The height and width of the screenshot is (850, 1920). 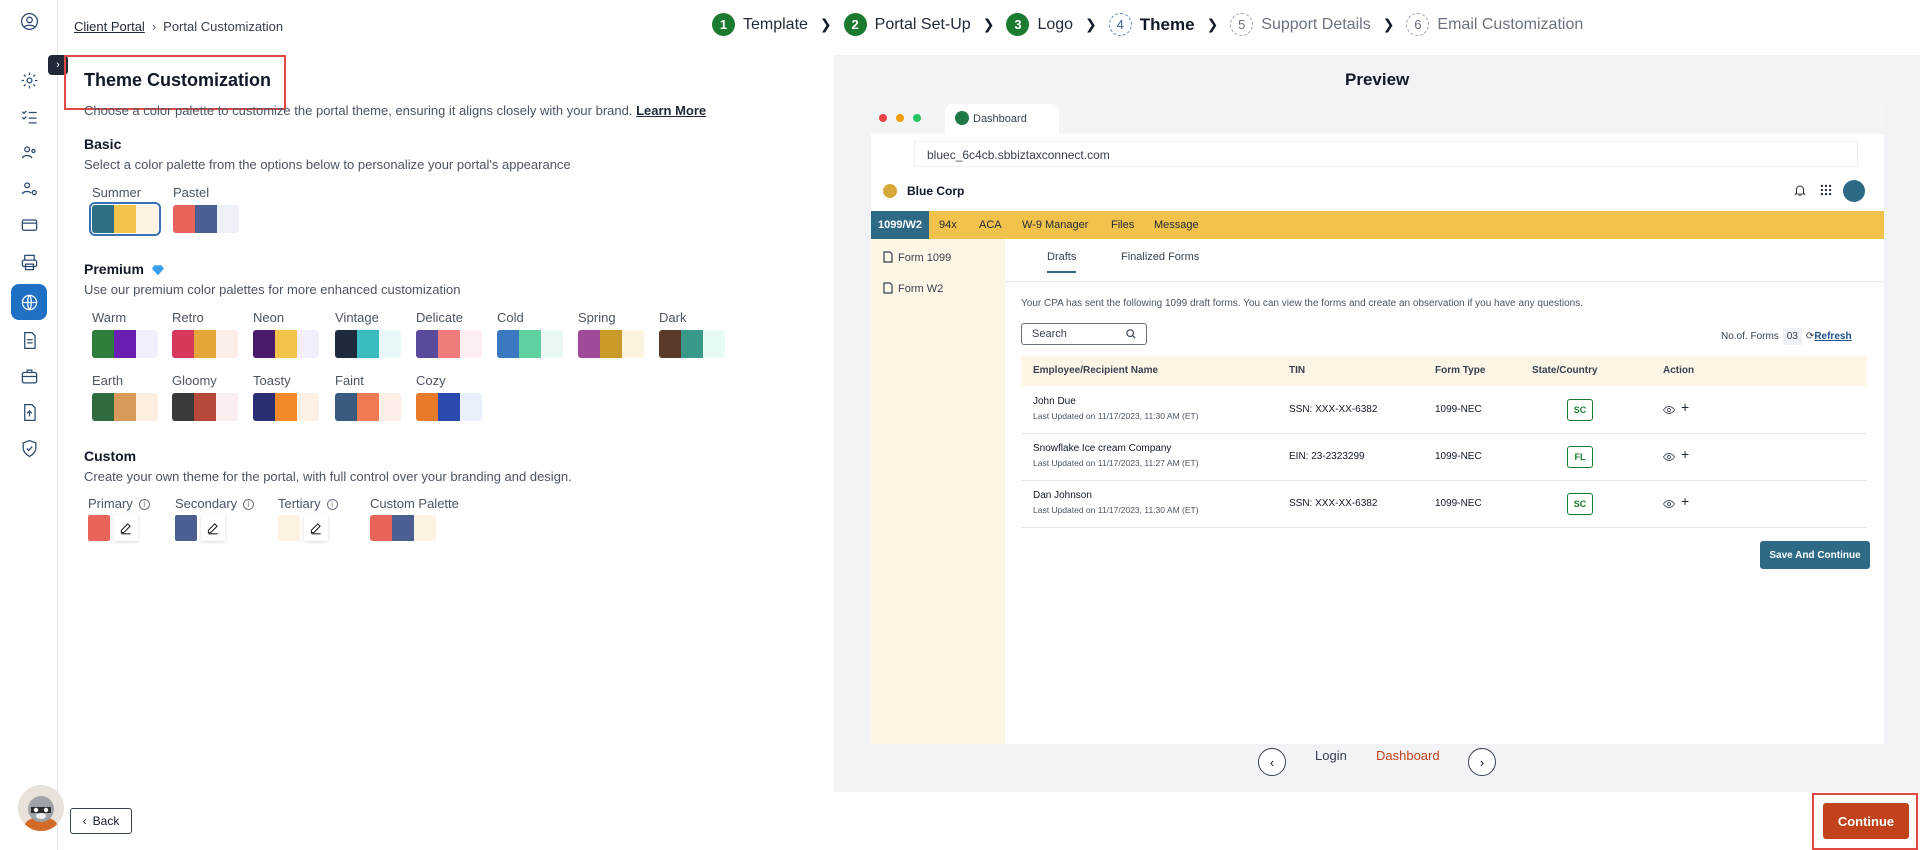 I want to click on preview-page-login: Login, so click(x=1331, y=755).